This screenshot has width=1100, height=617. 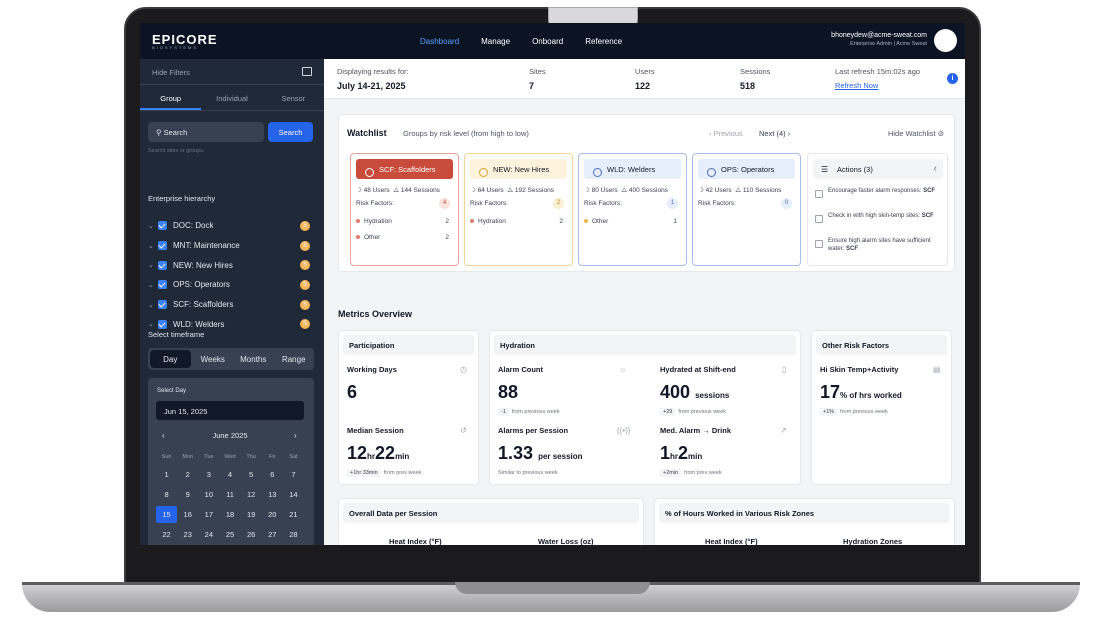 What do you see at coordinates (208, 534) in the screenshot?
I see `calendar-day: 24` at bounding box center [208, 534].